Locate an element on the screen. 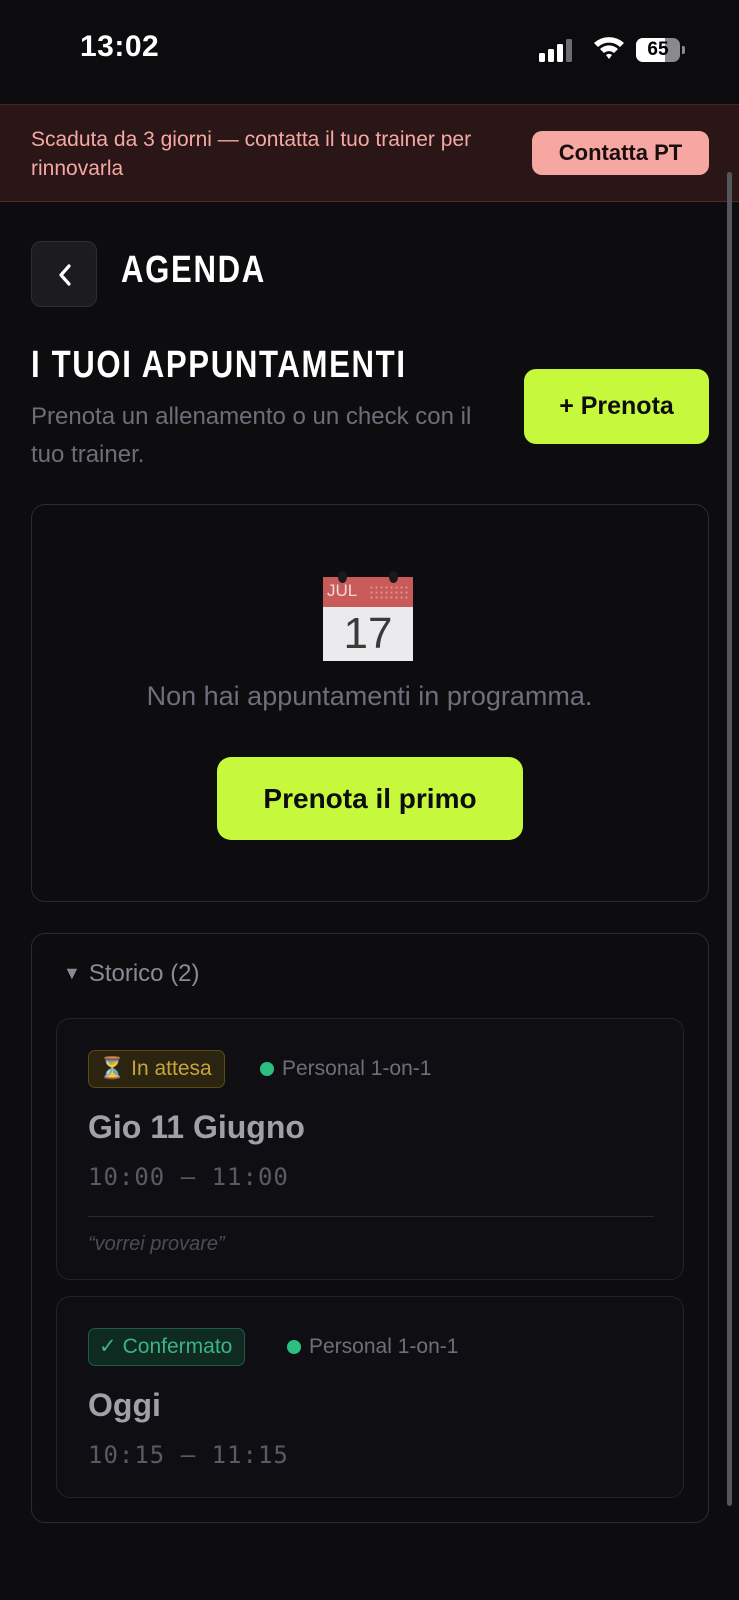 The height and width of the screenshot is (1600, 739). triangle-down-icon: ▼ is located at coordinates (72, 973).